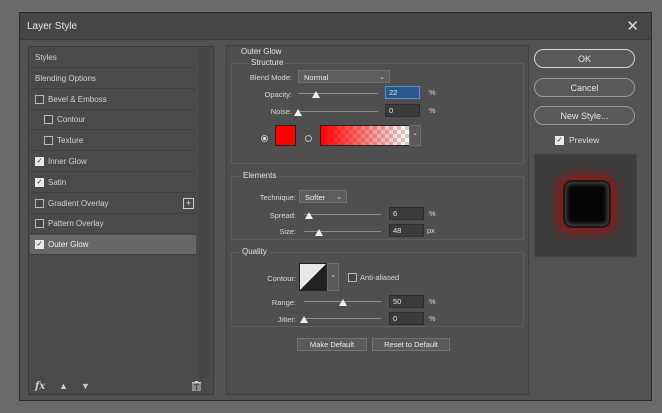  I want to click on elements-title: Elements, so click(260, 175).